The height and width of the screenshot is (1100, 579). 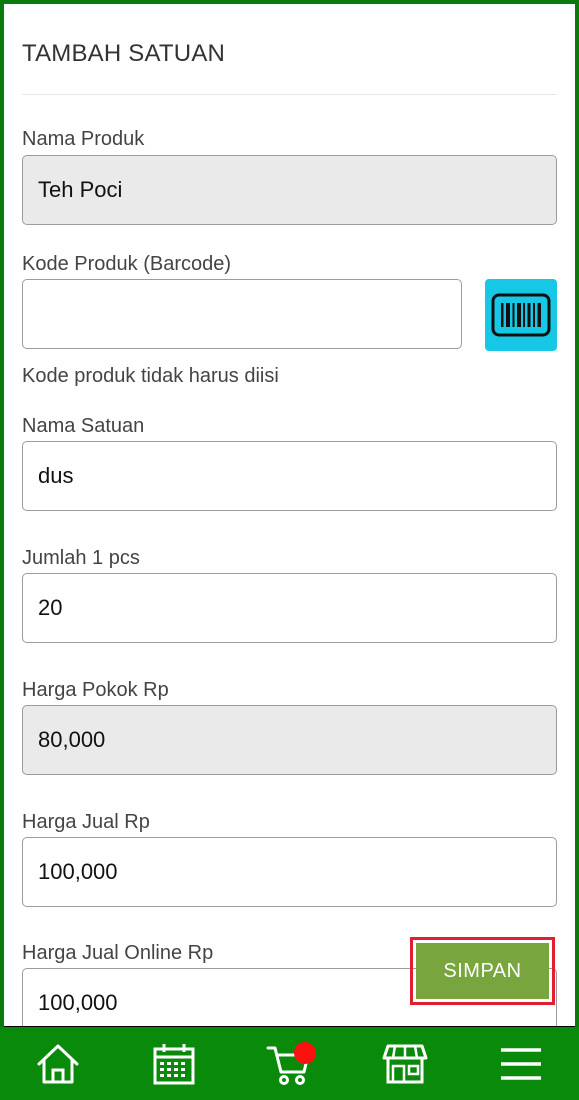 I want to click on nama-satuan-input: dus, so click(x=289, y=476).